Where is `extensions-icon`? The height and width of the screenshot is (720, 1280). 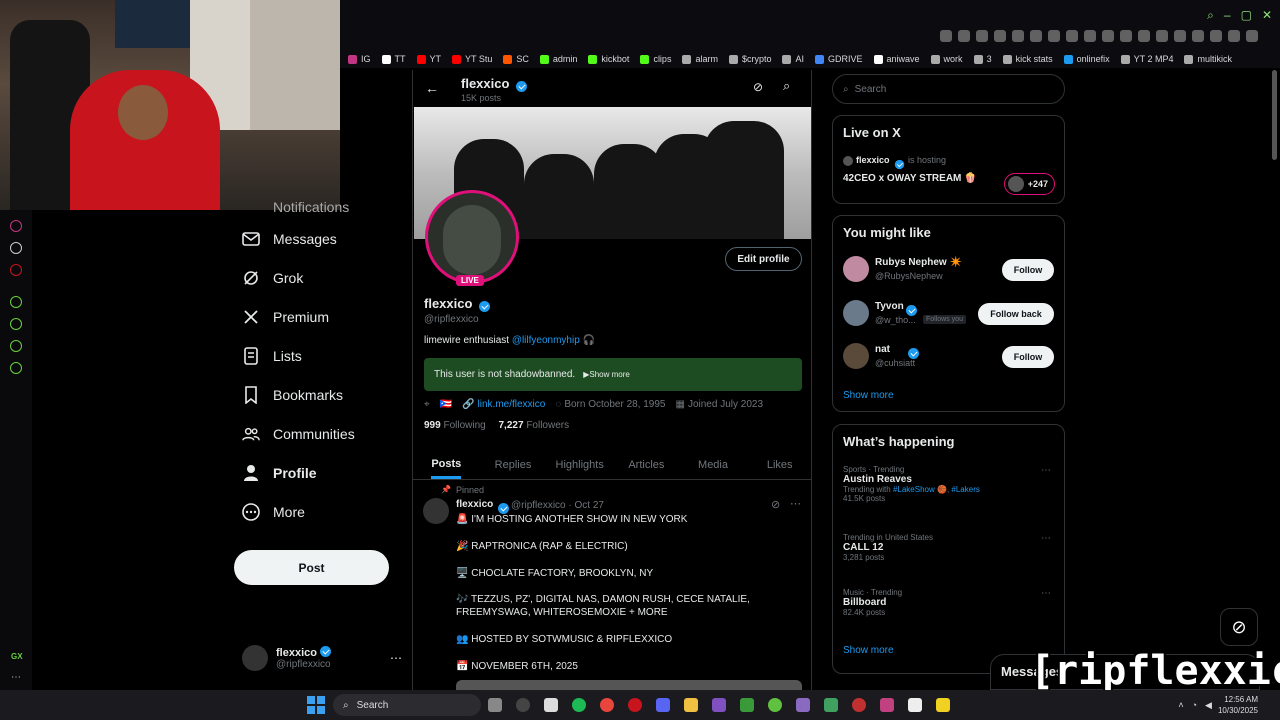
extensions-icon is located at coordinates (16, 346).